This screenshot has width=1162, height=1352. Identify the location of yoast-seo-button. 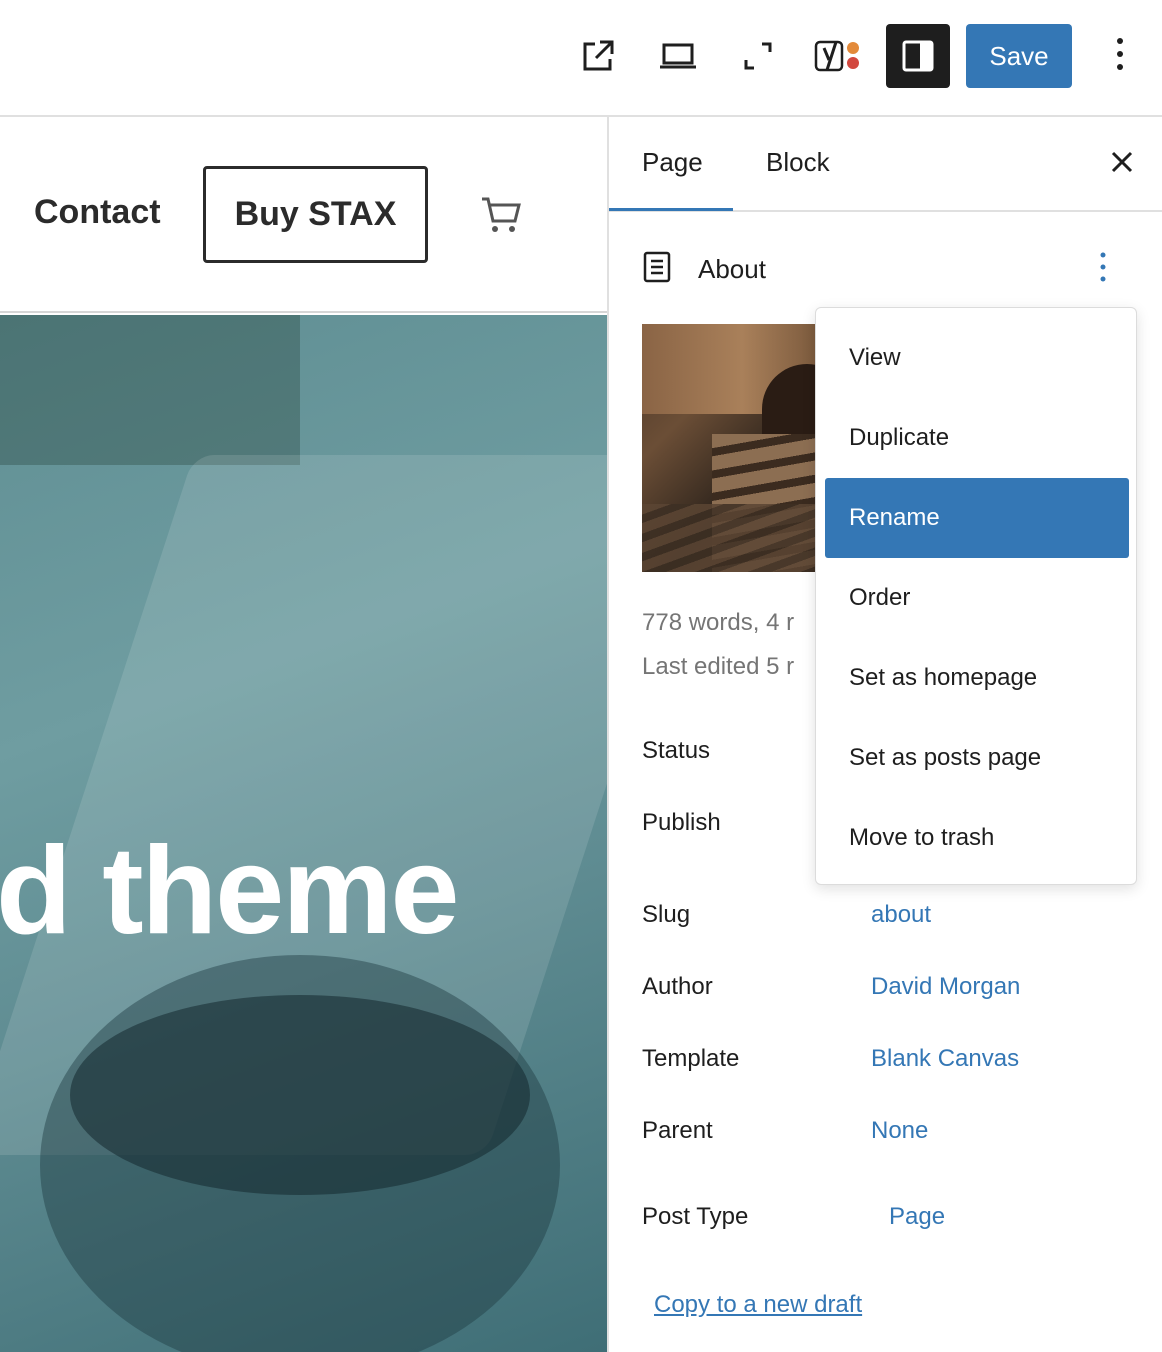
(838, 56).